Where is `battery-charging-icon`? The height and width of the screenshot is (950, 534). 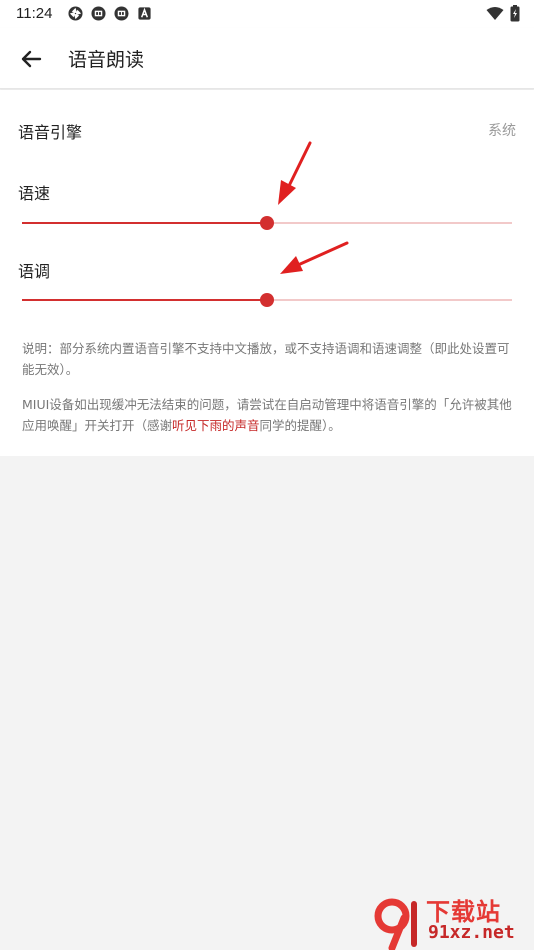 battery-charging-icon is located at coordinates (515, 13).